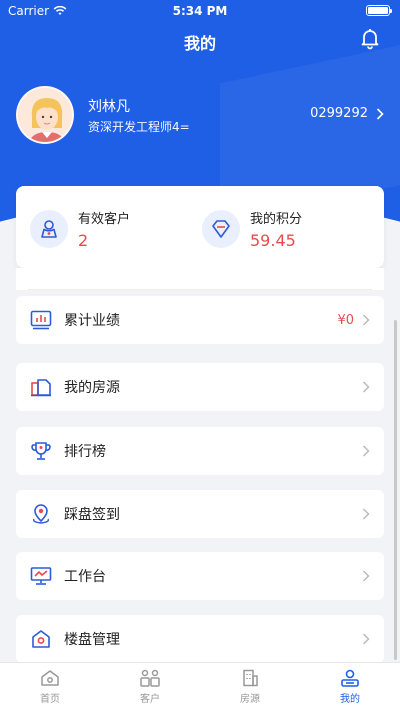 This screenshot has height=710, width=400. What do you see at coordinates (200, 576) in the screenshot?
I see `menu-item-workbench: 工作台` at bounding box center [200, 576].